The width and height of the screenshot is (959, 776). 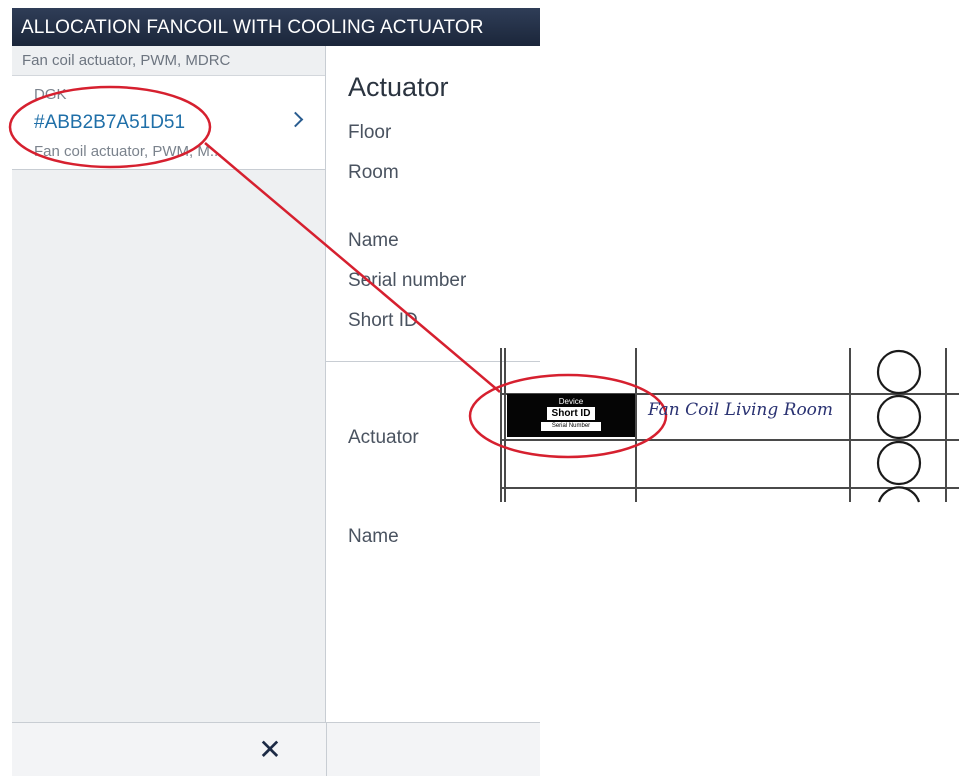 I want to click on short-id-label: Short ID, so click(x=383, y=320).